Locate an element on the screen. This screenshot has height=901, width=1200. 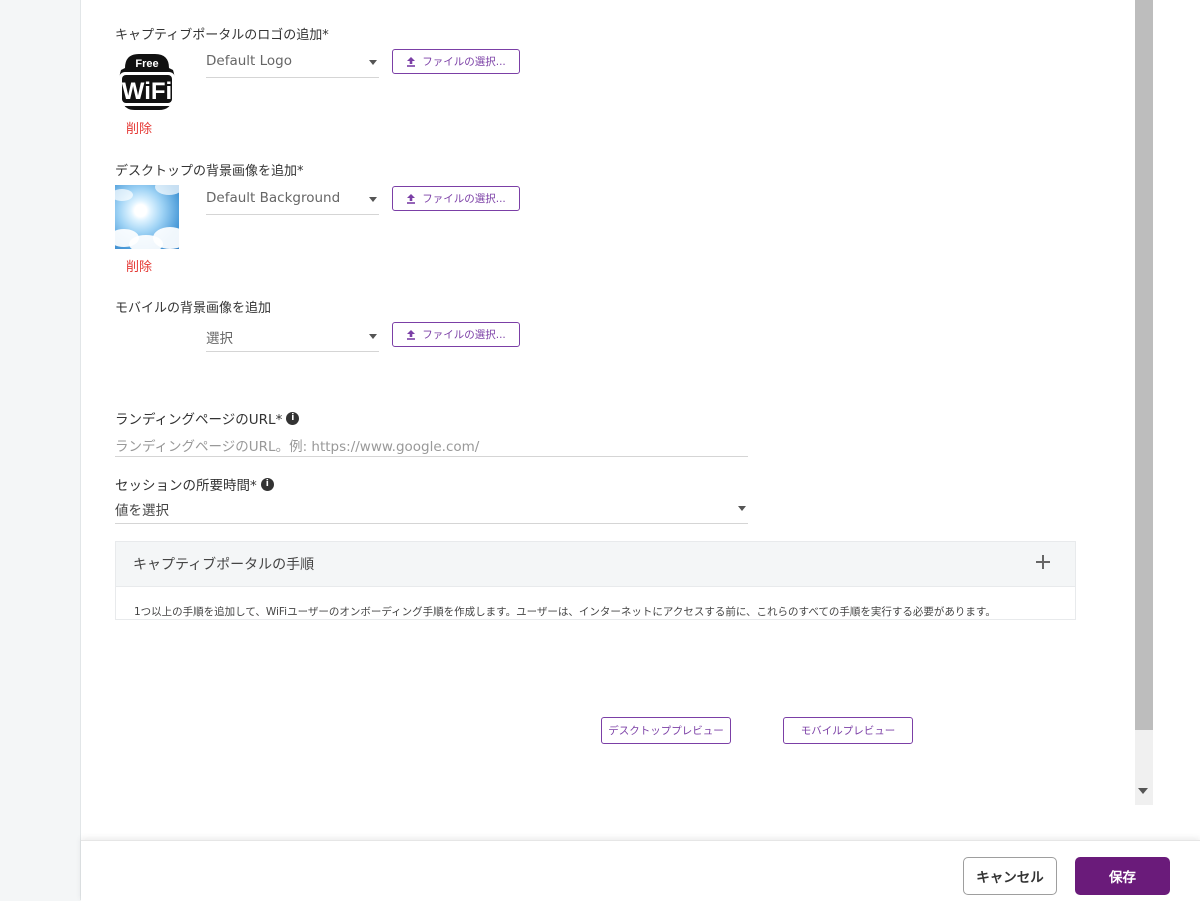
wifi-logo-image: Free WiFi is located at coordinates (147, 80).